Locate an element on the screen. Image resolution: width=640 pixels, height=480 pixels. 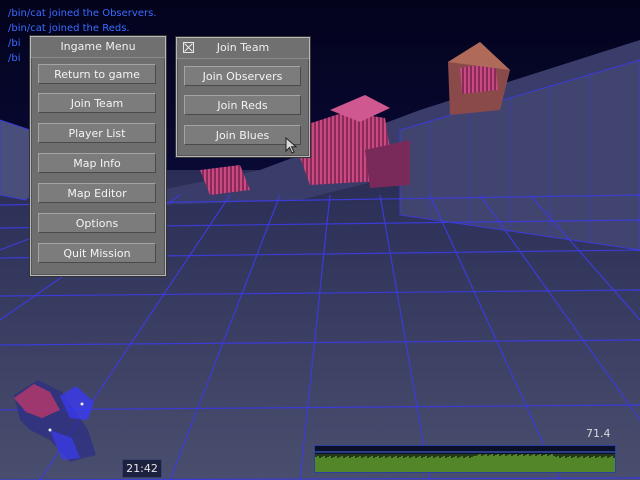
join-team-title: Join Team is located at coordinates (243, 47).